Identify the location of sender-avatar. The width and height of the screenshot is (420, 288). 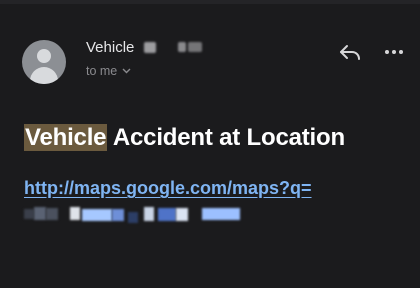
(44, 62).